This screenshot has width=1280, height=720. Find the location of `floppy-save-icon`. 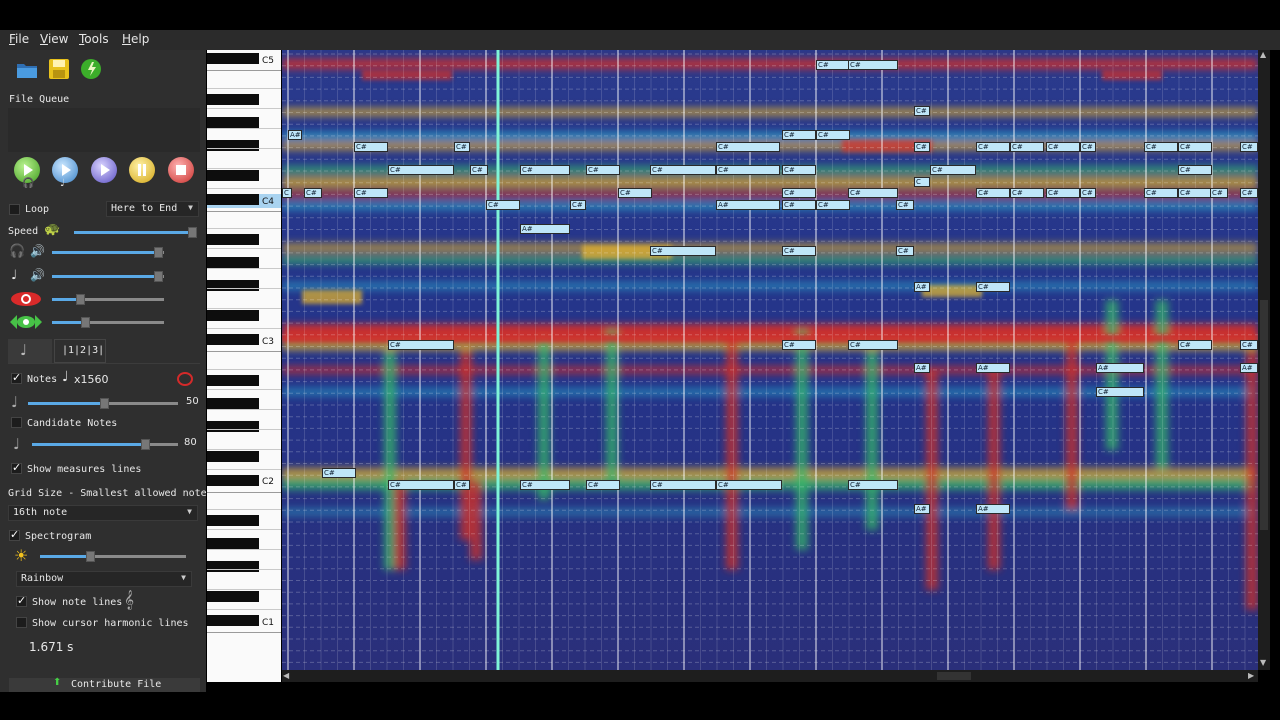

floppy-save-icon is located at coordinates (59, 69).